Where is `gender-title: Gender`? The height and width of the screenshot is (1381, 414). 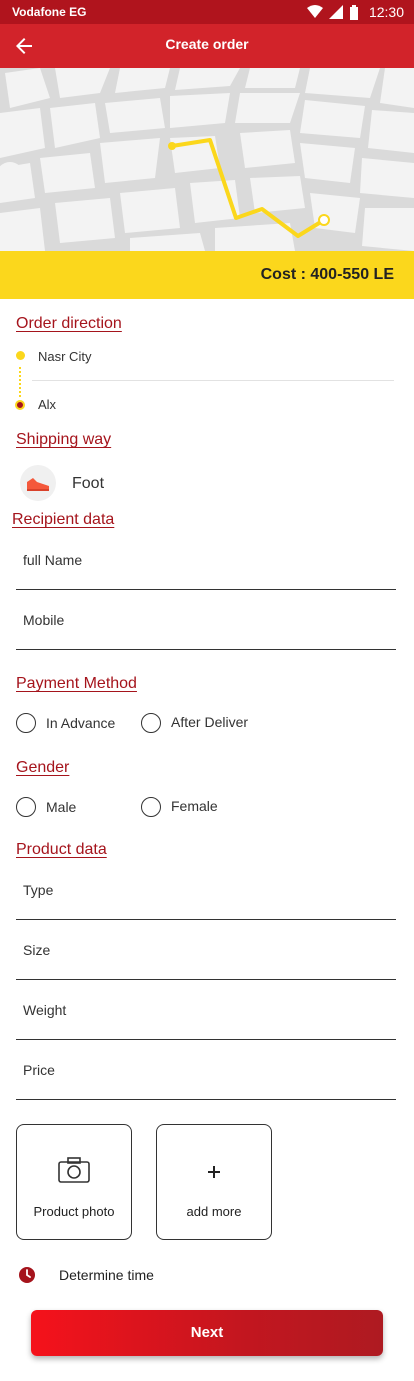
gender-title: Gender is located at coordinates (43, 767).